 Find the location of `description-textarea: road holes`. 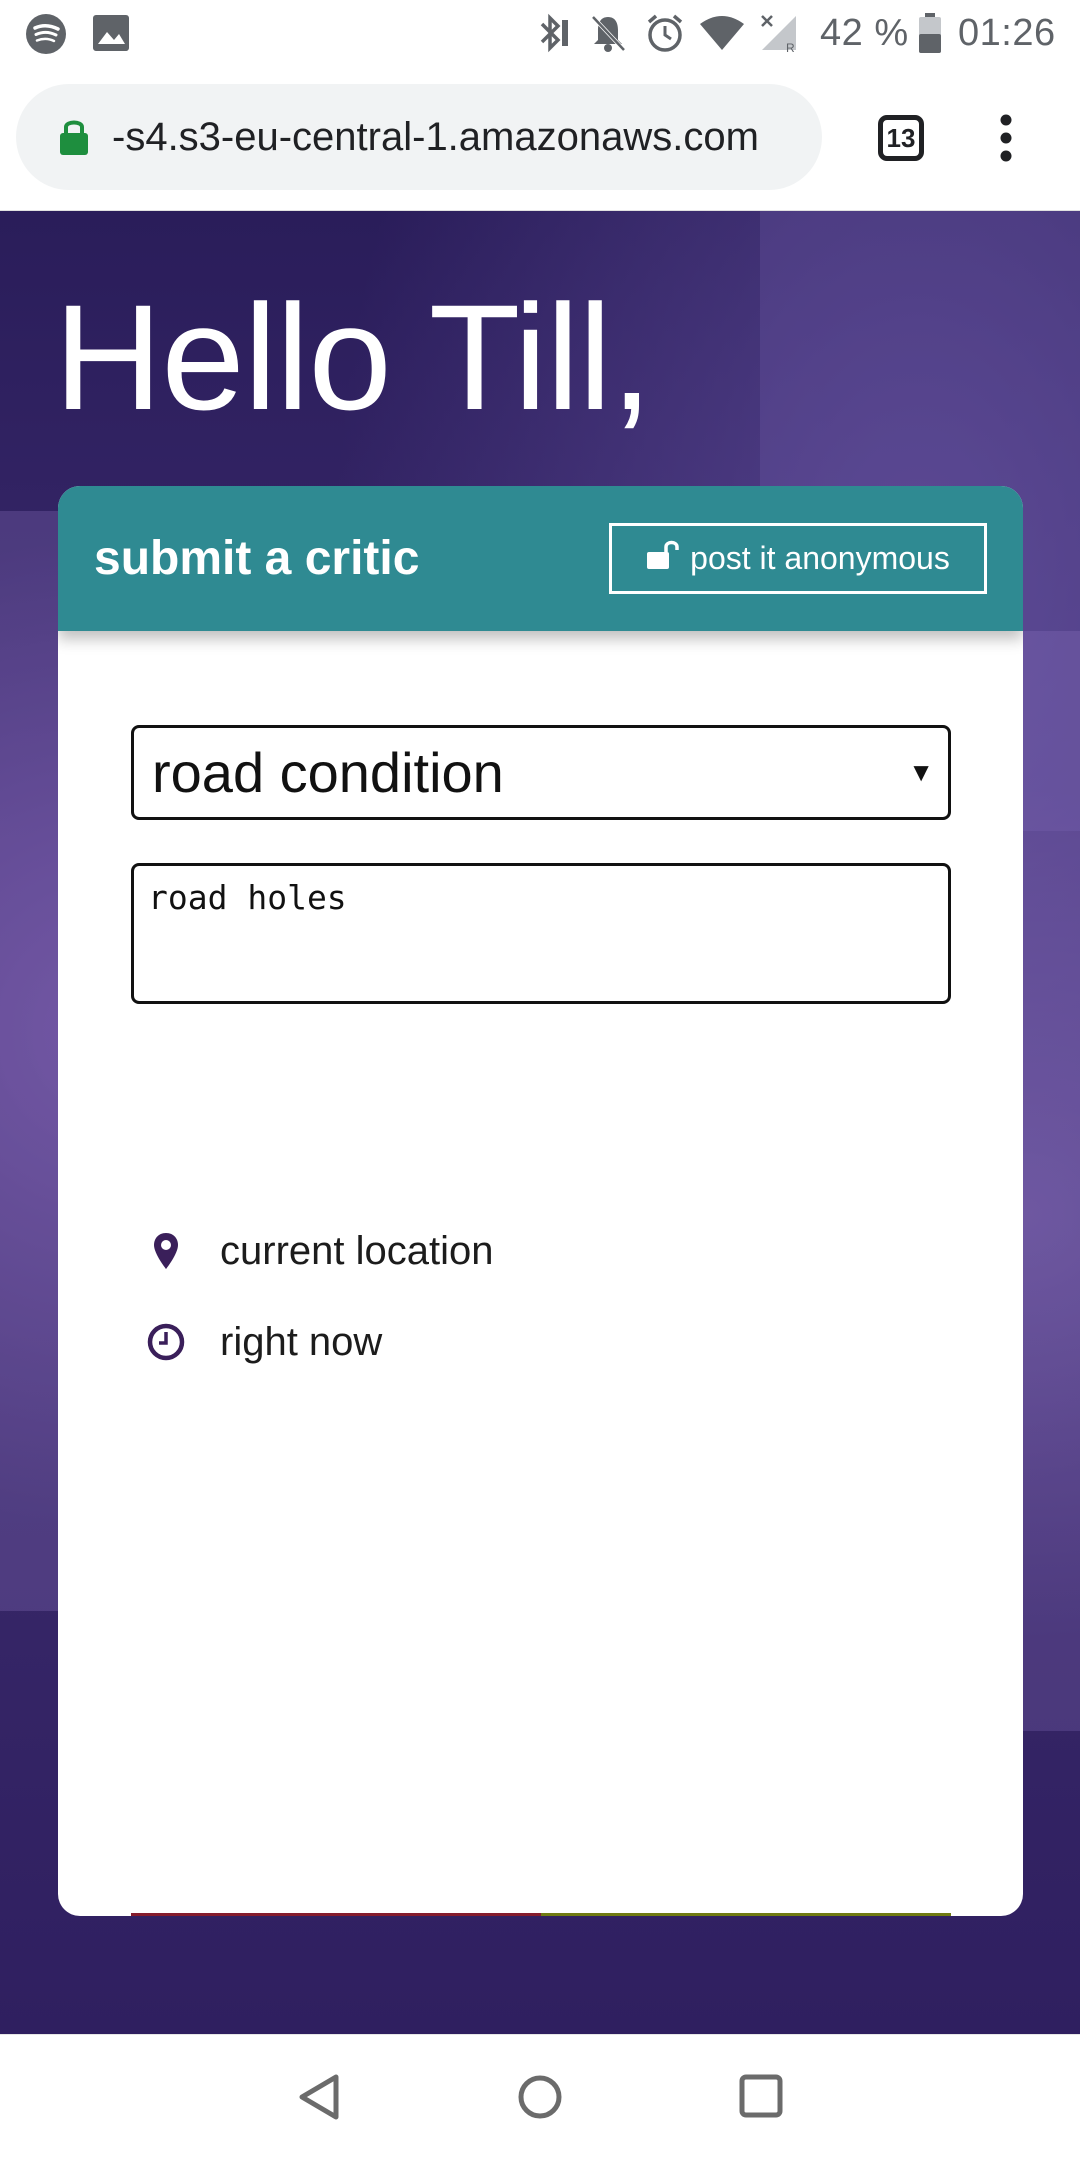

description-textarea: road holes is located at coordinates (541, 933).